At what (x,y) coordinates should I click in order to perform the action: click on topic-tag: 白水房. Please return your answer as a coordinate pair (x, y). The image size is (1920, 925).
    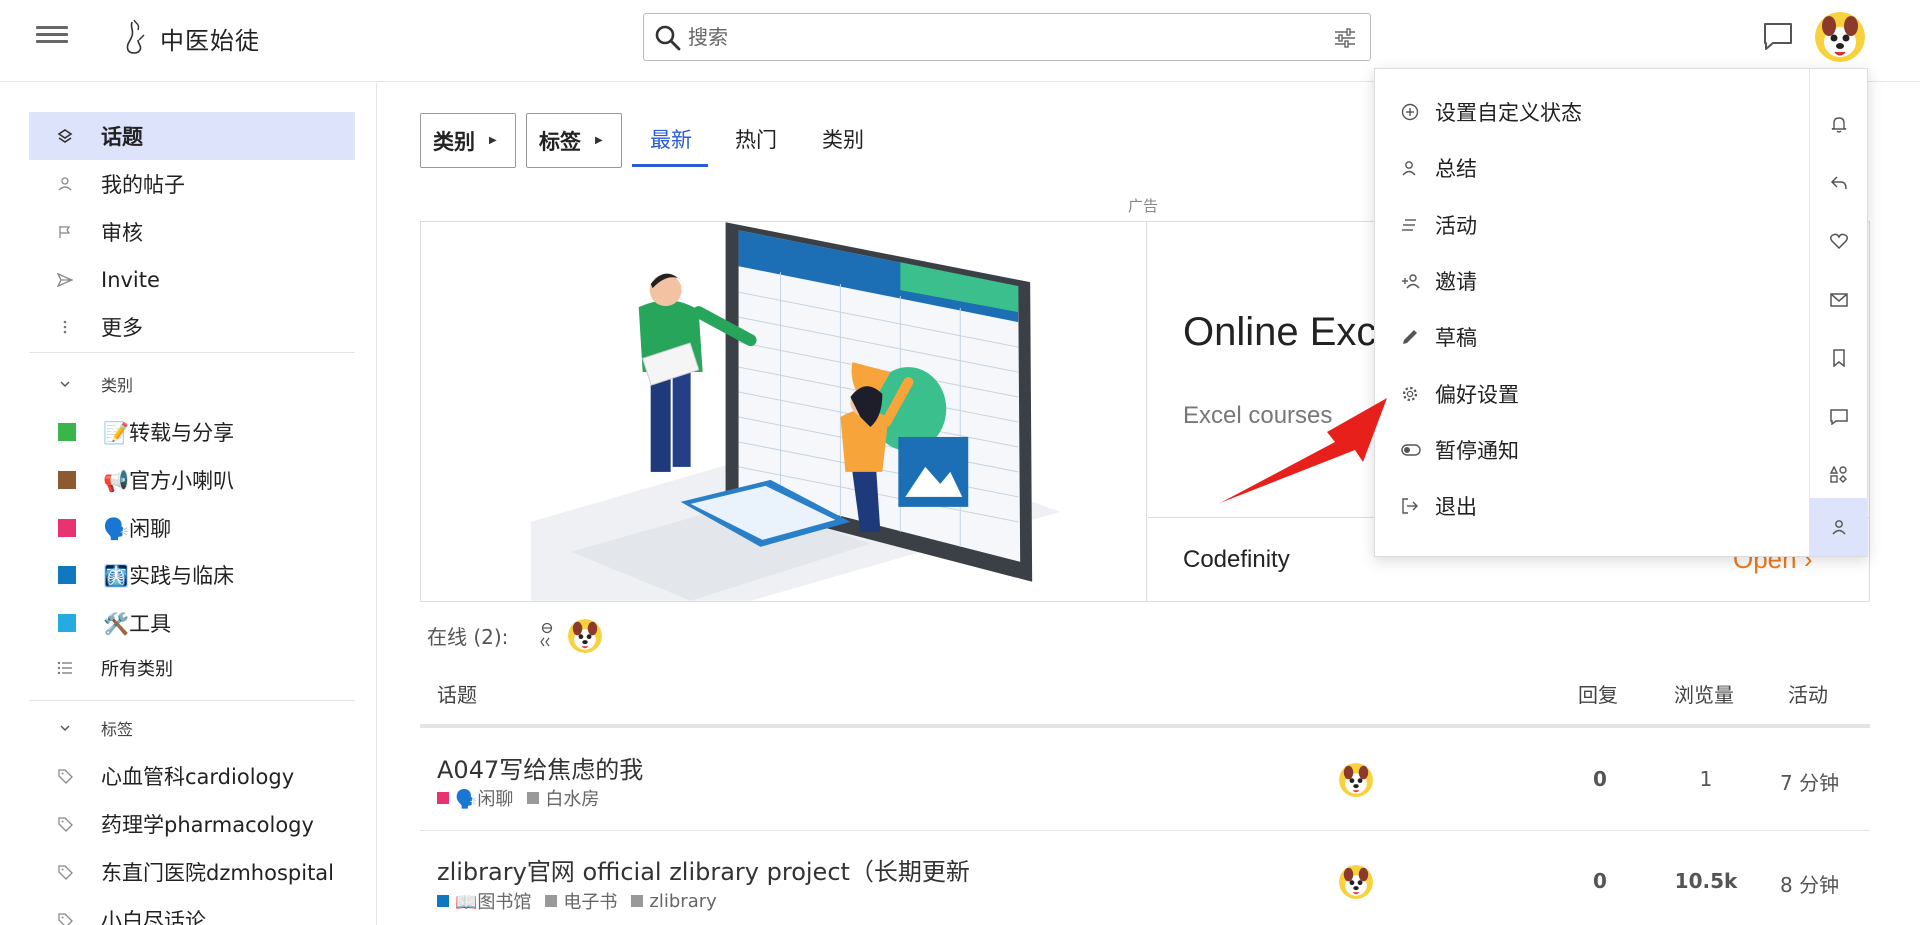
    Looking at the image, I should click on (563, 798).